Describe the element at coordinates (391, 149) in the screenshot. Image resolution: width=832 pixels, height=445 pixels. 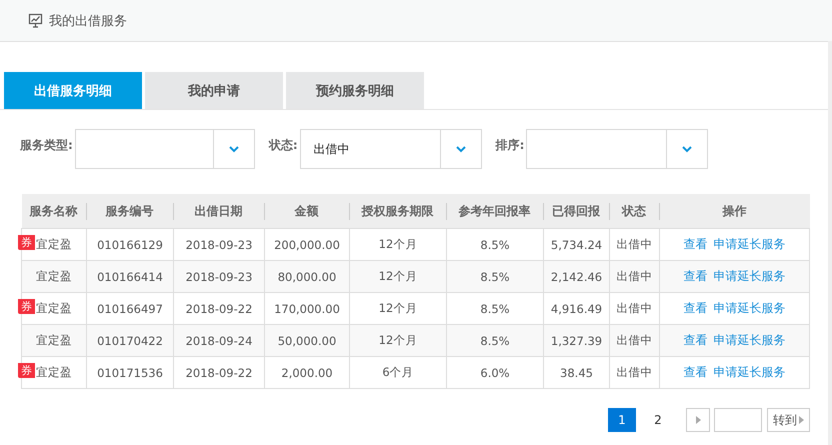
I see `dropdown-field: 出借中` at that location.